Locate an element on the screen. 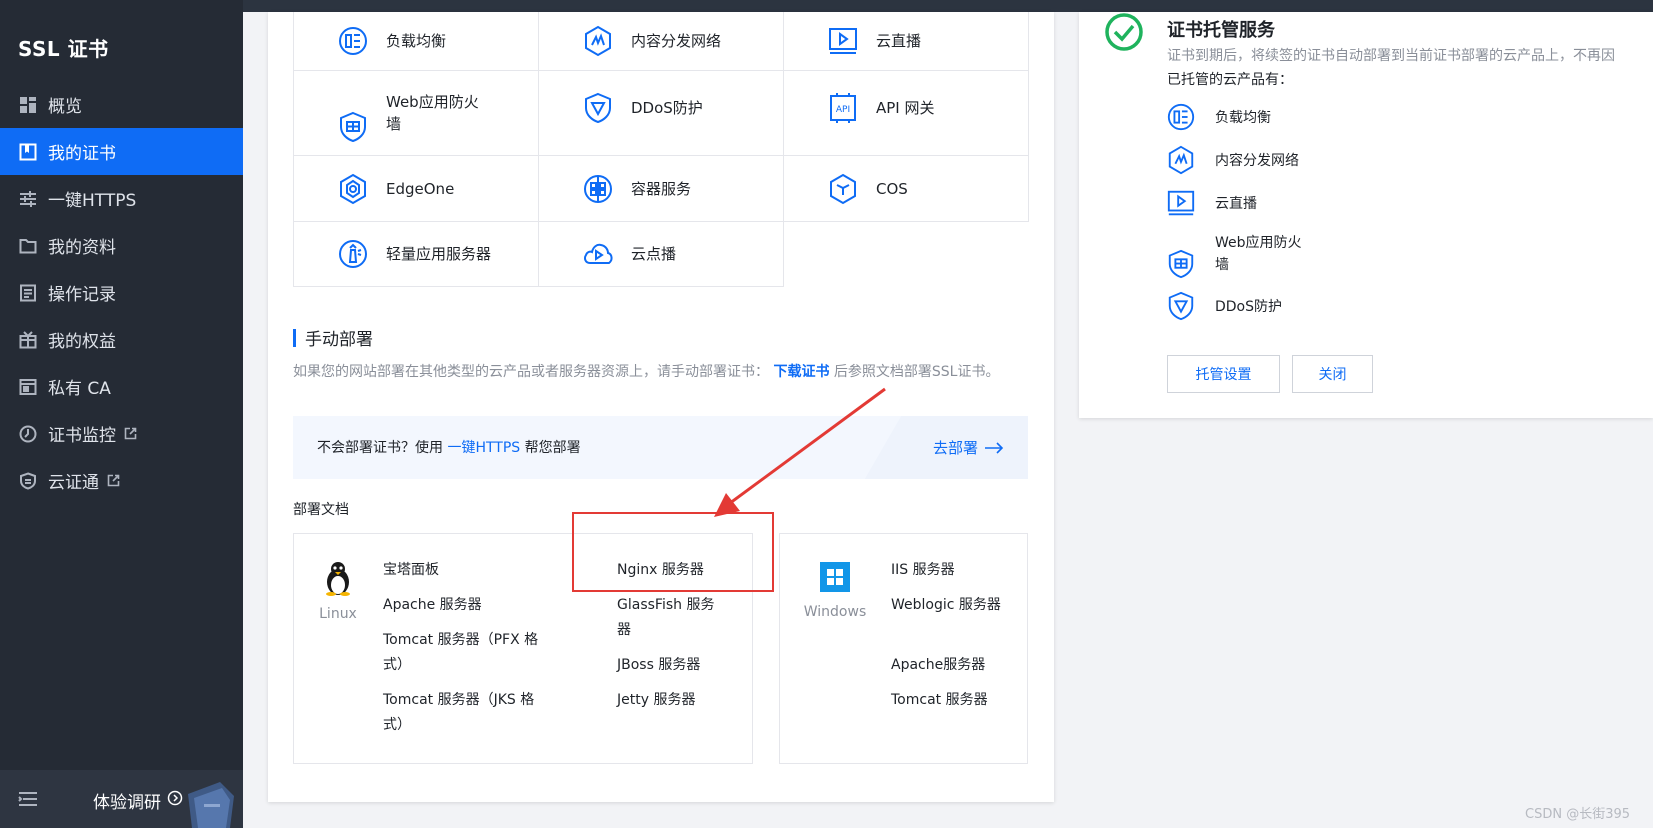  product-label: EdgeOne is located at coordinates (420, 188).